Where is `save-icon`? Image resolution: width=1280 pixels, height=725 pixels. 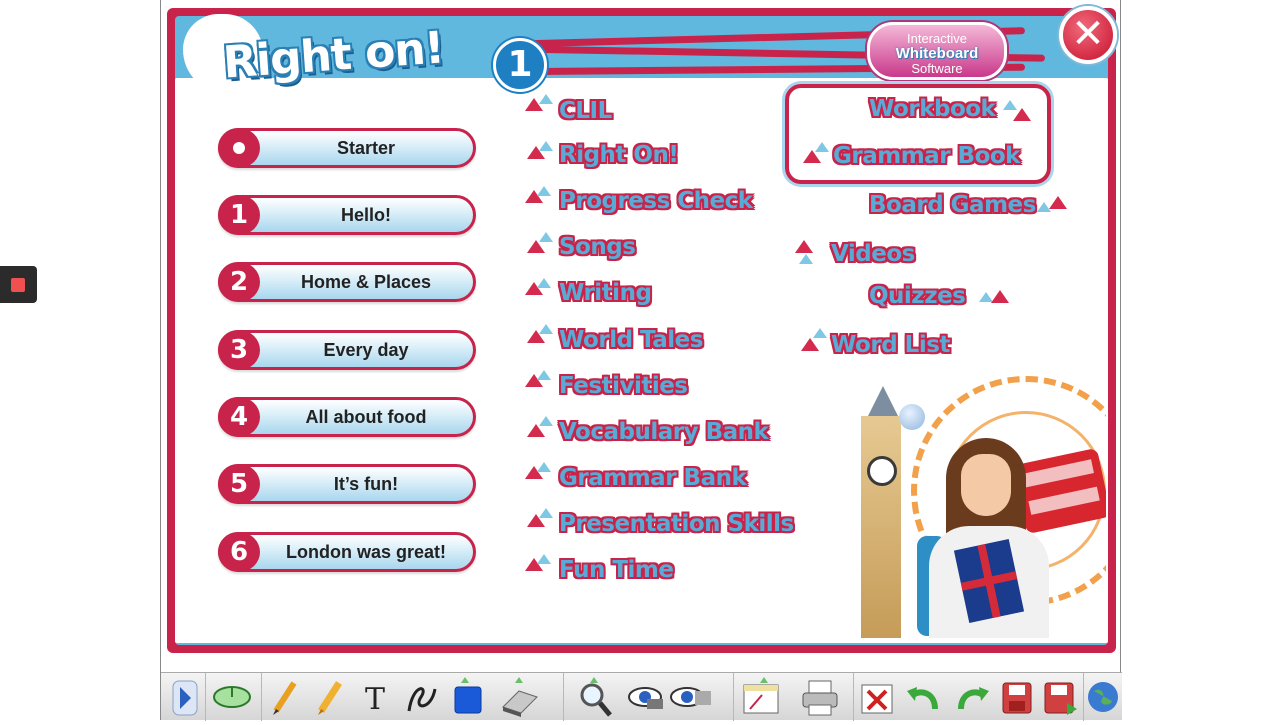
save-icon is located at coordinates (1017, 697).